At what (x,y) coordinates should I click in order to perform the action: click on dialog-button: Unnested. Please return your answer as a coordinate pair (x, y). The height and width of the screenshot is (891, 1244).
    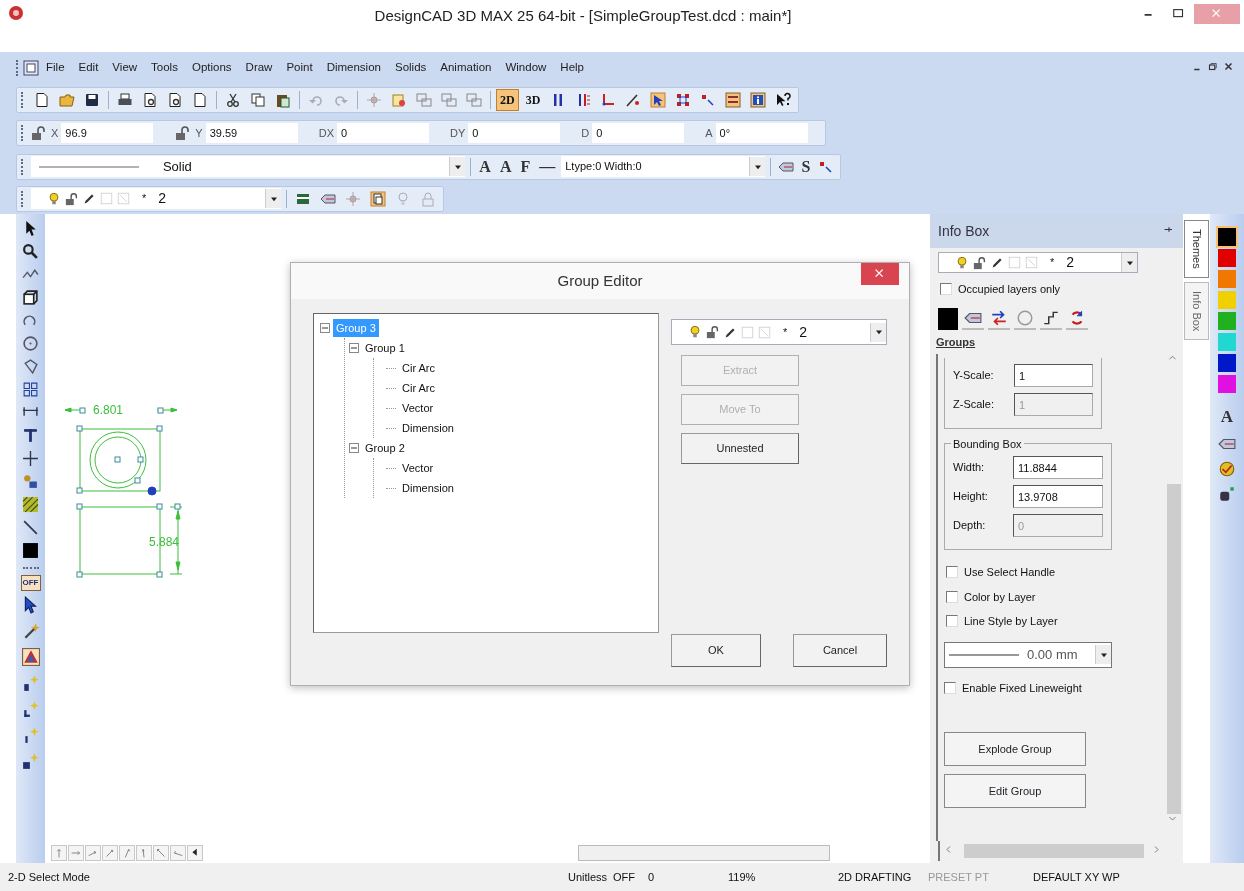
    Looking at the image, I should click on (740, 448).